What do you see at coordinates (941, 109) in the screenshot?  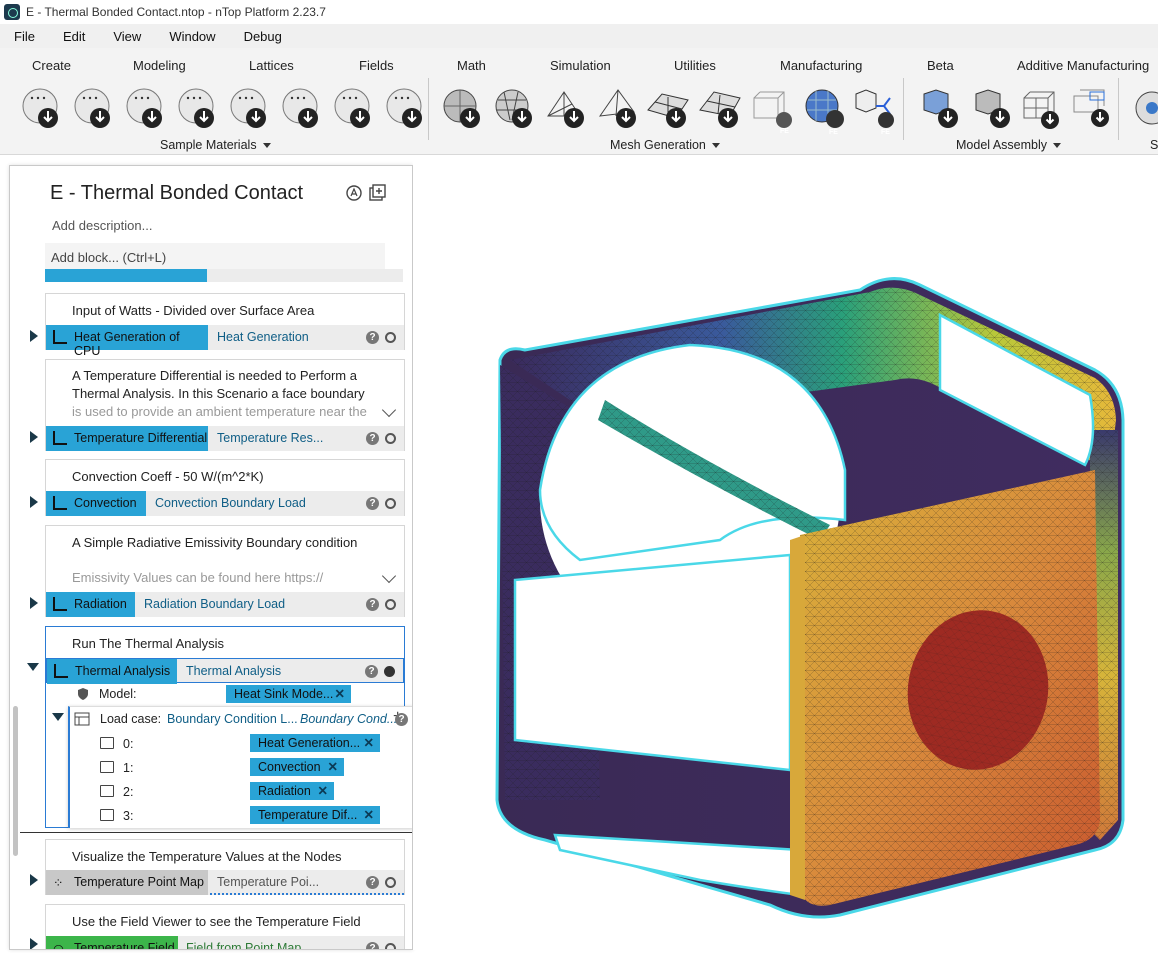 I see `solid-model-icon` at bounding box center [941, 109].